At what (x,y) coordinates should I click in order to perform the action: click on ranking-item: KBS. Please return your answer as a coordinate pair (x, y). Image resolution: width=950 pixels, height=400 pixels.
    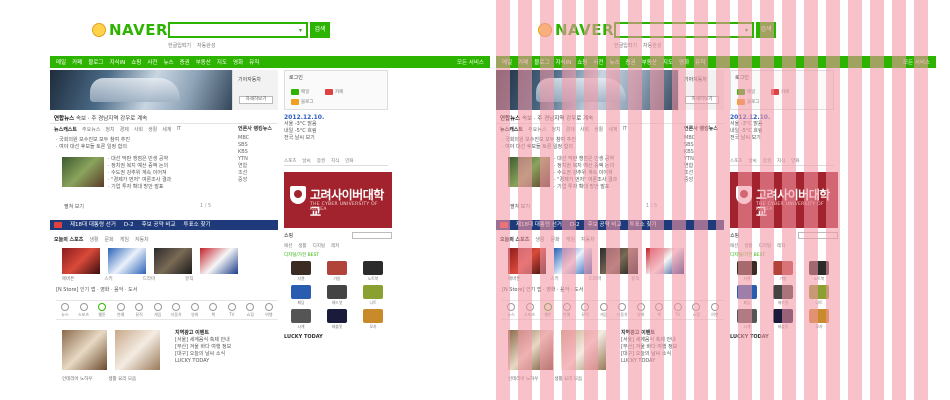
    Looking at the image, I should click on (704, 152).